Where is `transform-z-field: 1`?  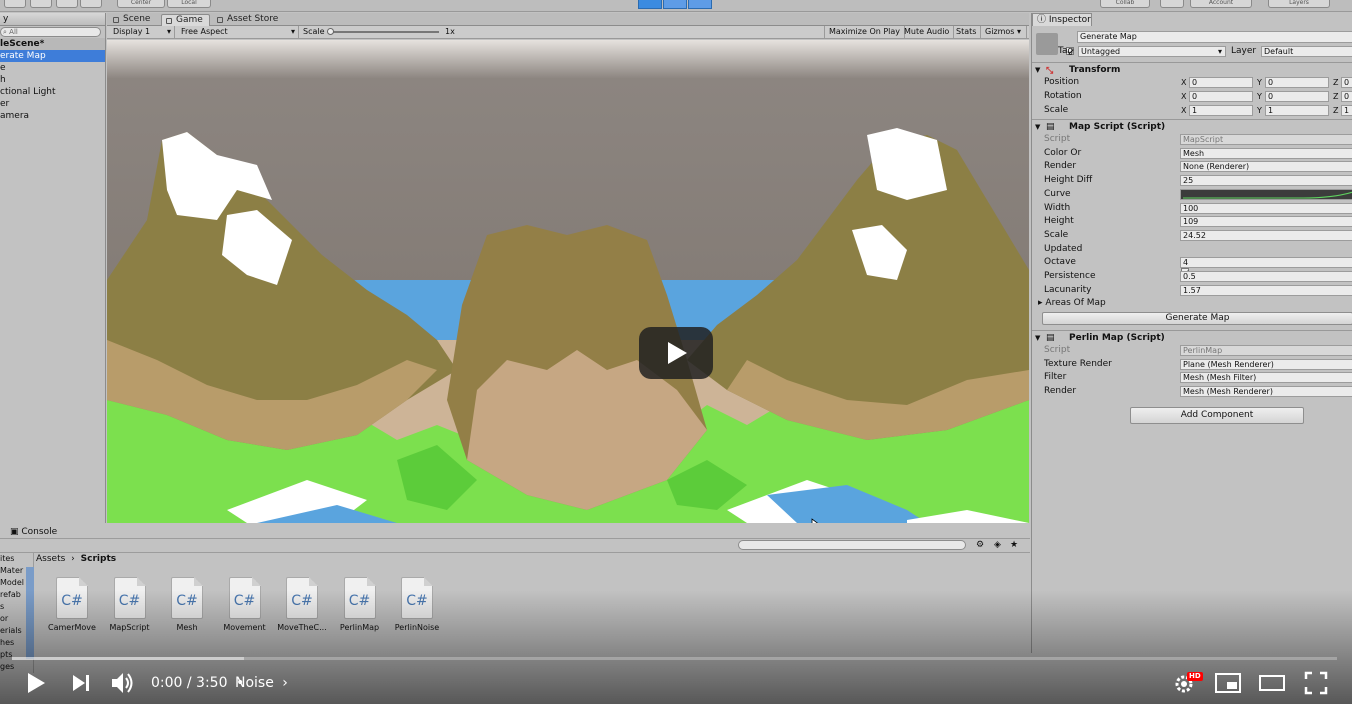 transform-z-field: 1 is located at coordinates (1346, 110).